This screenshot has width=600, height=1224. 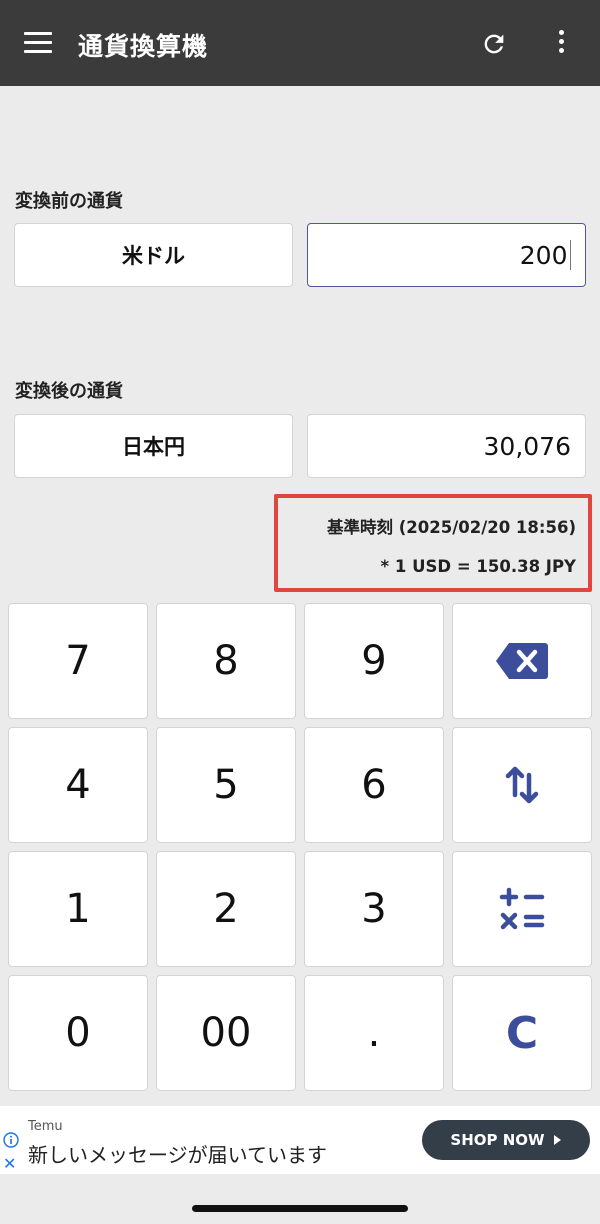 I want to click on from-currency-label: 変換前の通貨, so click(x=69, y=201).